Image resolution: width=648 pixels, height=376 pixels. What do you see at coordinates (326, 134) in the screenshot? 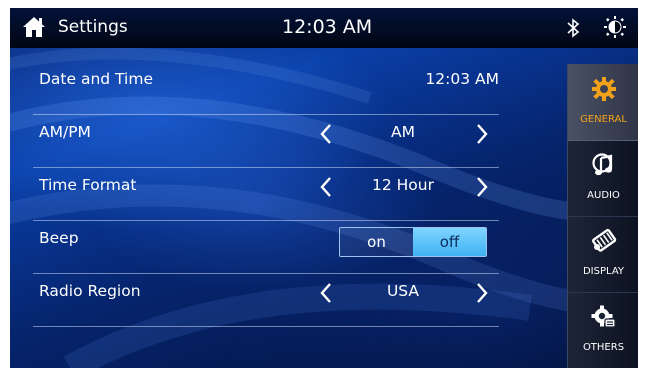
I see `ampm-prev-arrow-icon` at bounding box center [326, 134].